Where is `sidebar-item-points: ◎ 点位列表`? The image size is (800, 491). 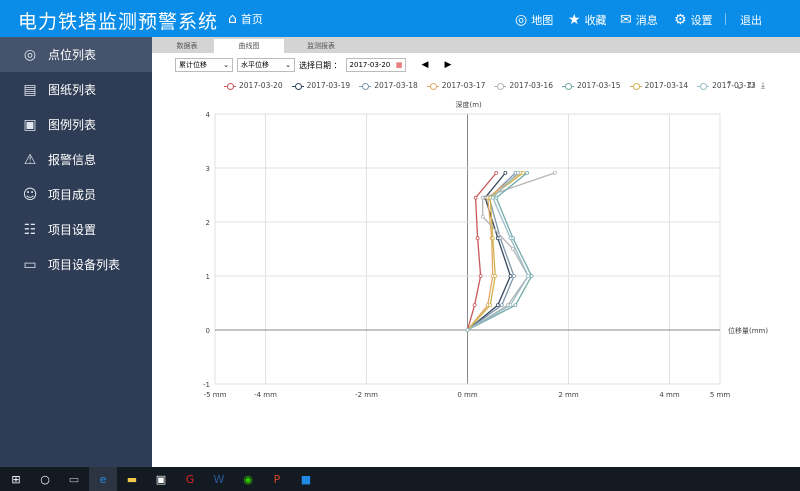 sidebar-item-points: ◎ 点位列表 is located at coordinates (76, 54).